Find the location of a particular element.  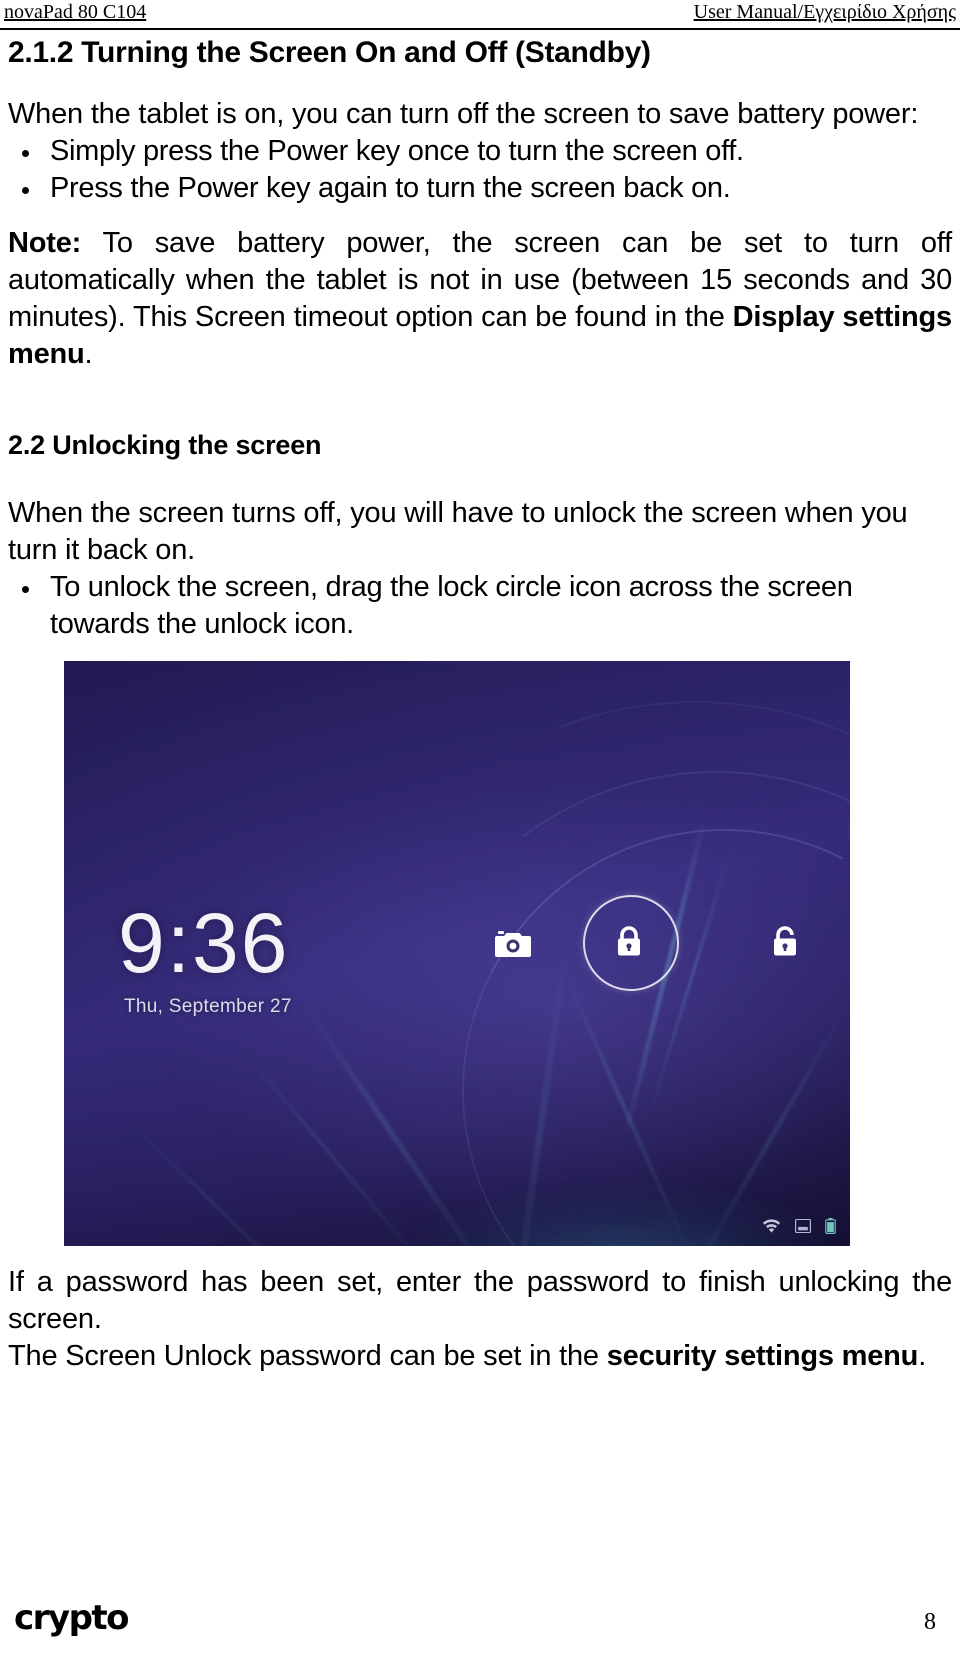

security-emphasis: security settings menu is located at coordinates (762, 1356).